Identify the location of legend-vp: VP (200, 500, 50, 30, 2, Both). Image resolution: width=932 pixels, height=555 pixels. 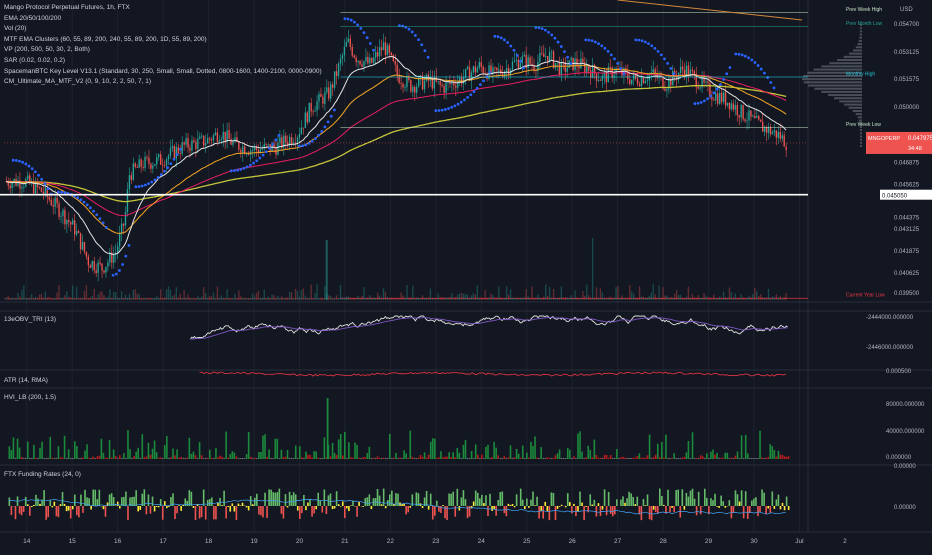
(163, 50).